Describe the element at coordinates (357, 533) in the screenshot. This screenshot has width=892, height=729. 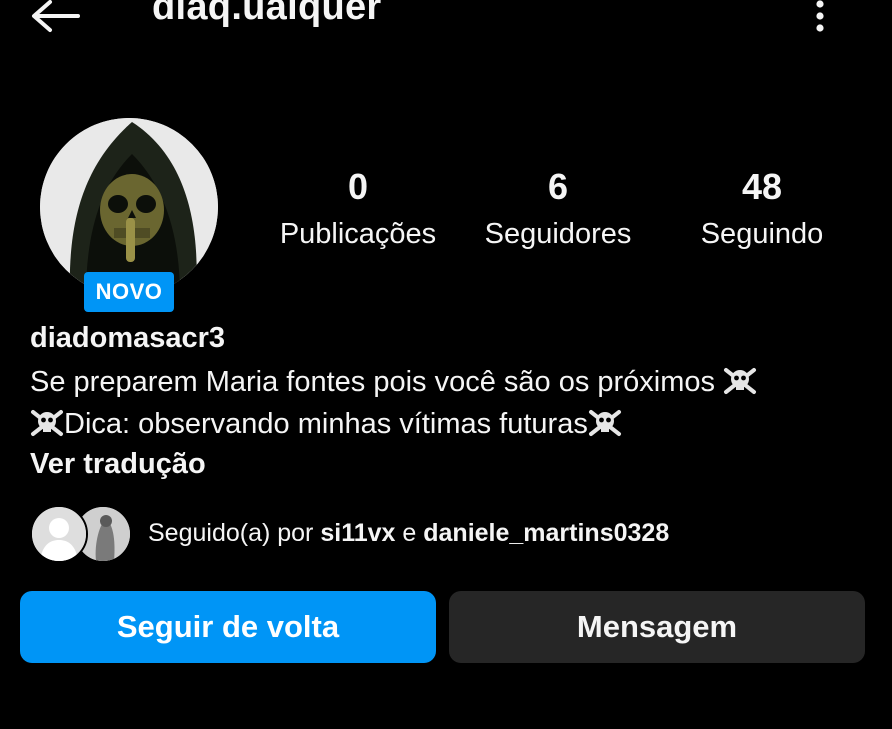
I see `followed-by-user-1: si11vx` at that location.